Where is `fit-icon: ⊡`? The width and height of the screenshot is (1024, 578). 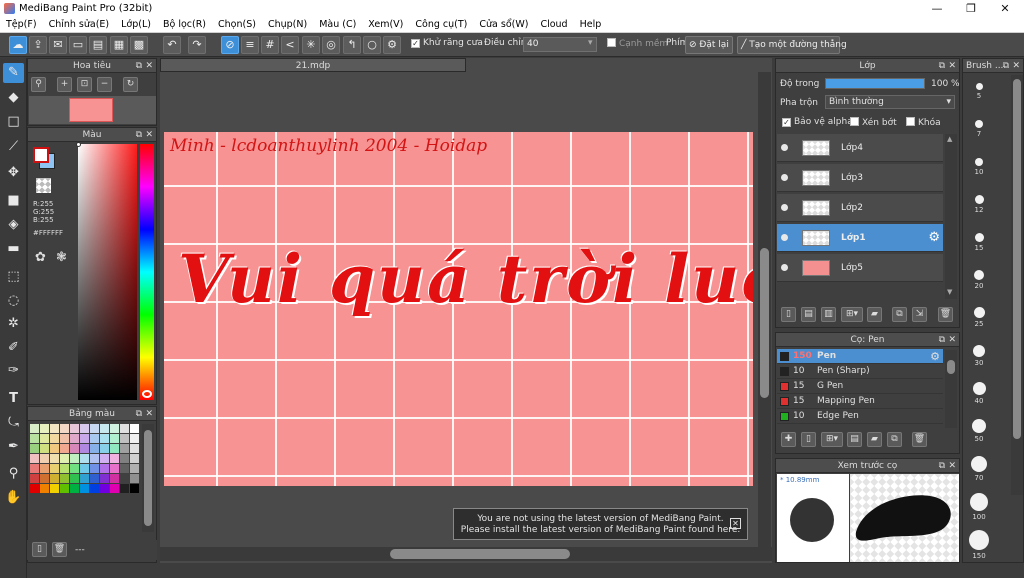 fit-icon: ⊡ is located at coordinates (84, 84).